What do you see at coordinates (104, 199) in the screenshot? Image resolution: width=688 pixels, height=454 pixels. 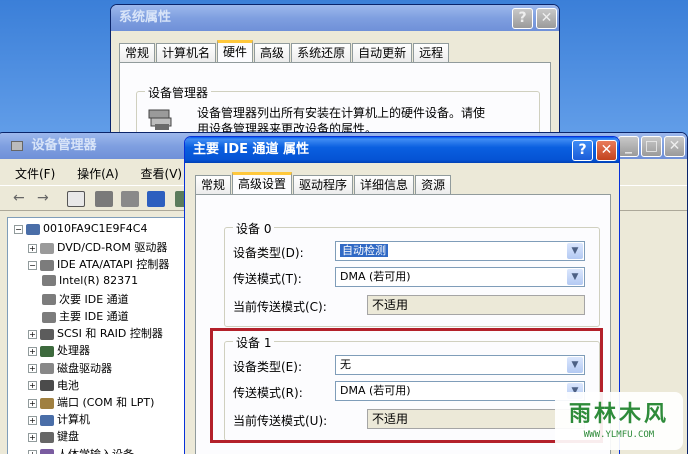 I see `refresh-icon` at bounding box center [104, 199].